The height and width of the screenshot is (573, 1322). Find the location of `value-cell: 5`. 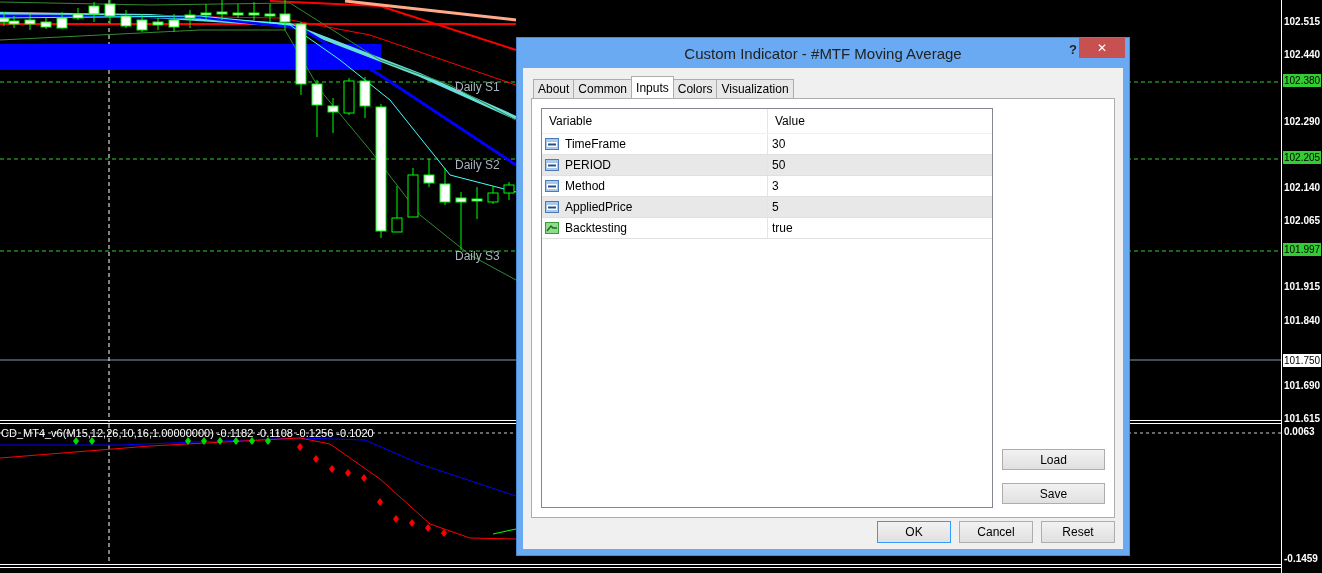

value-cell: 5 is located at coordinates (880, 207).